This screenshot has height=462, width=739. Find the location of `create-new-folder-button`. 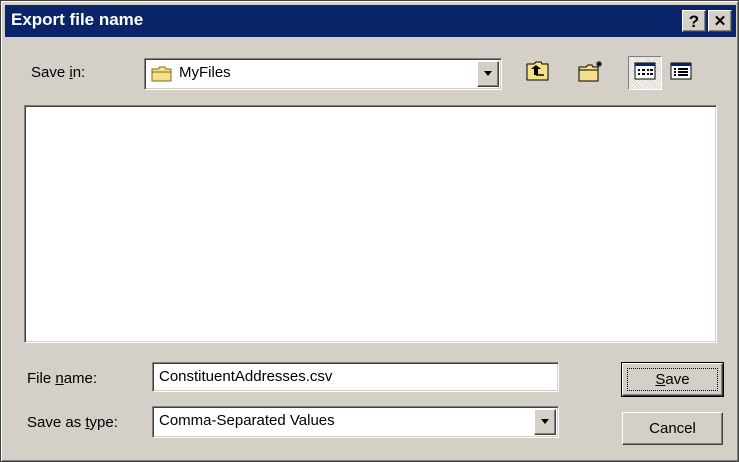

create-new-folder-button is located at coordinates (591, 73).